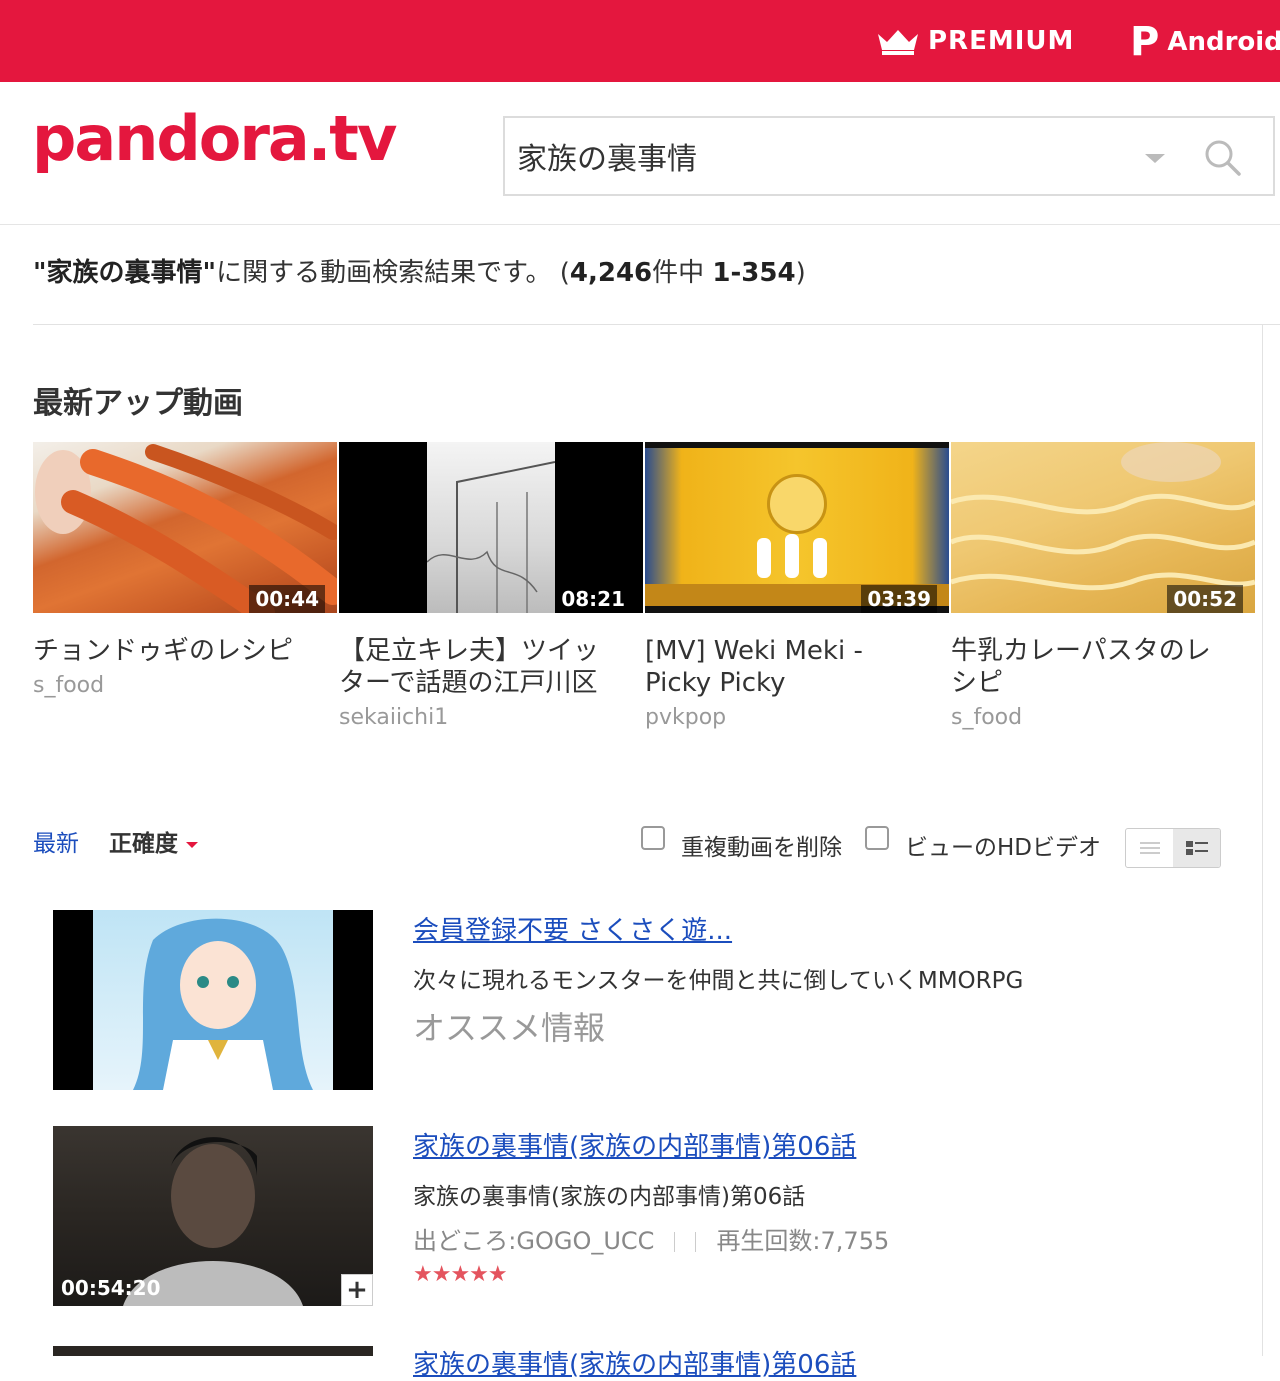  I want to click on result-mid: 件中, so click(682, 273).